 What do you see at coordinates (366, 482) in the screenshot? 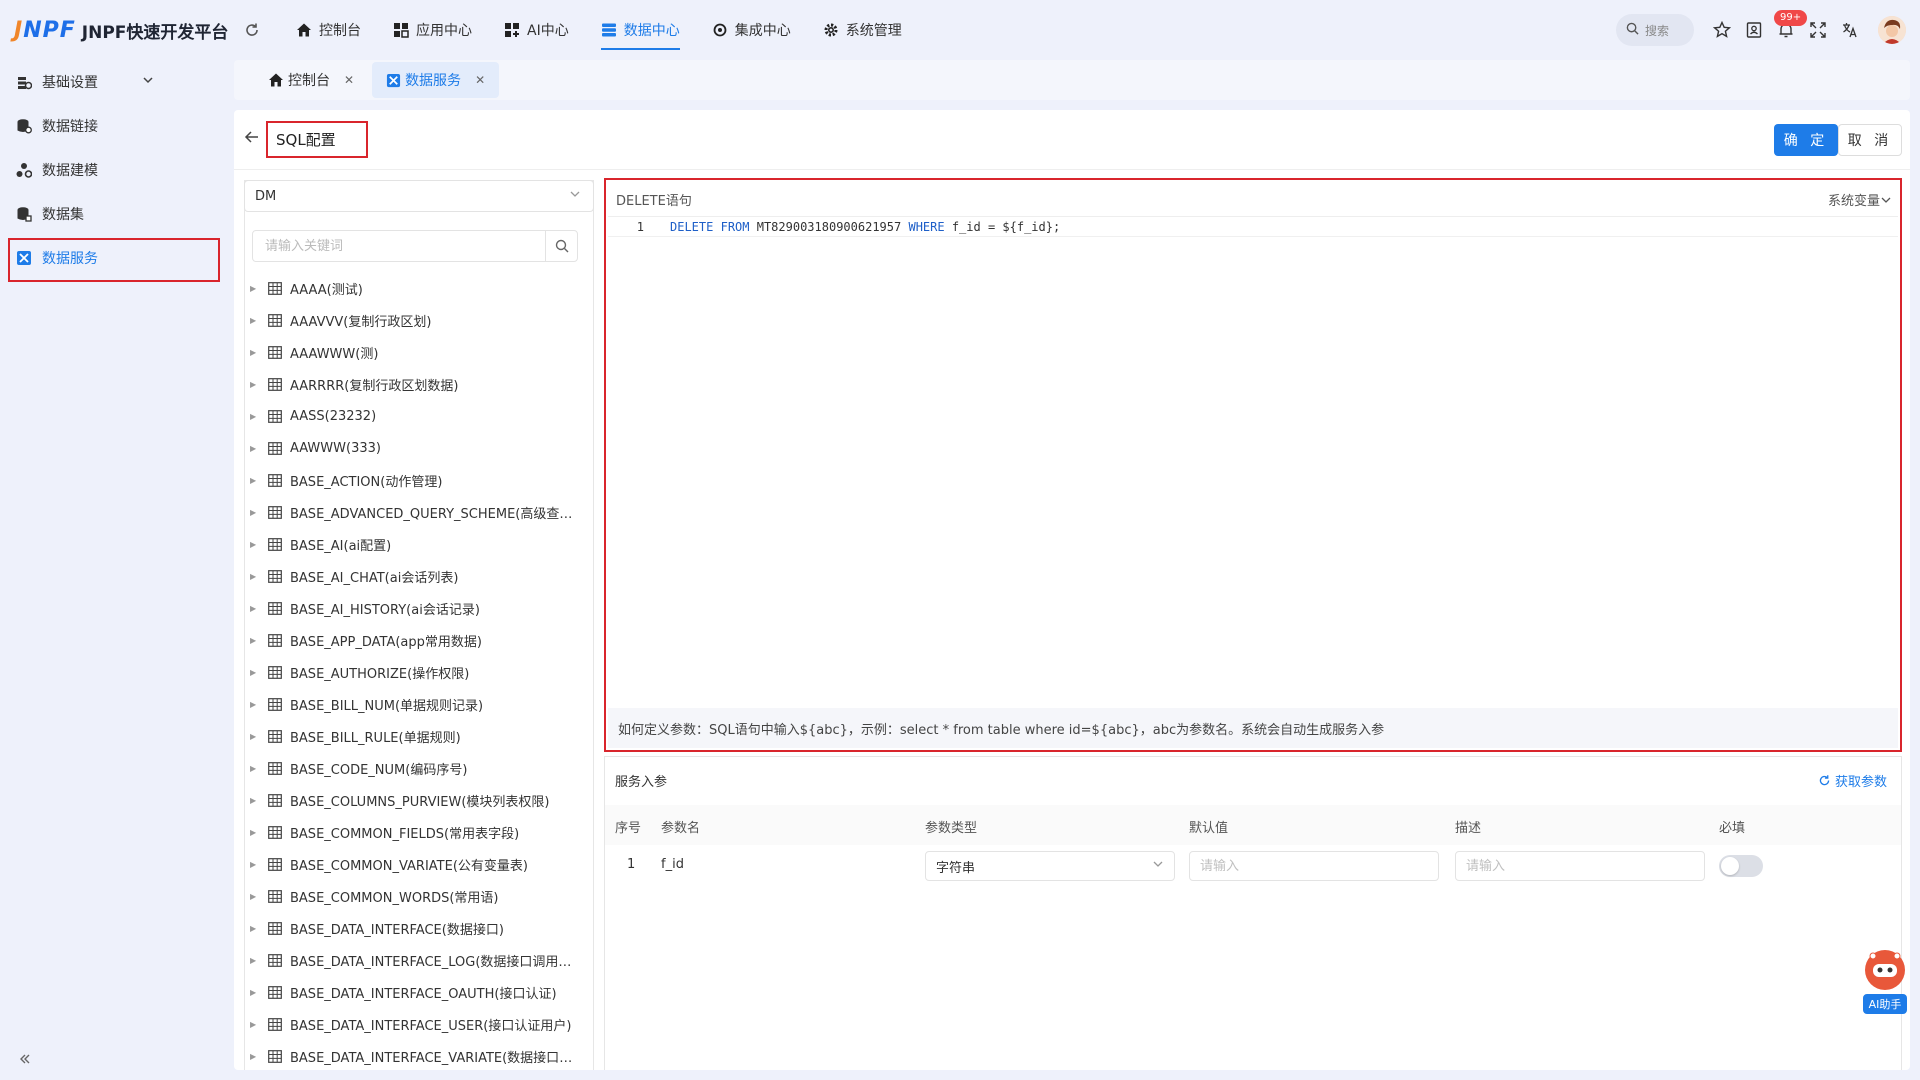
I see `table-name: BASE_ACTION(动作管理)` at bounding box center [366, 482].